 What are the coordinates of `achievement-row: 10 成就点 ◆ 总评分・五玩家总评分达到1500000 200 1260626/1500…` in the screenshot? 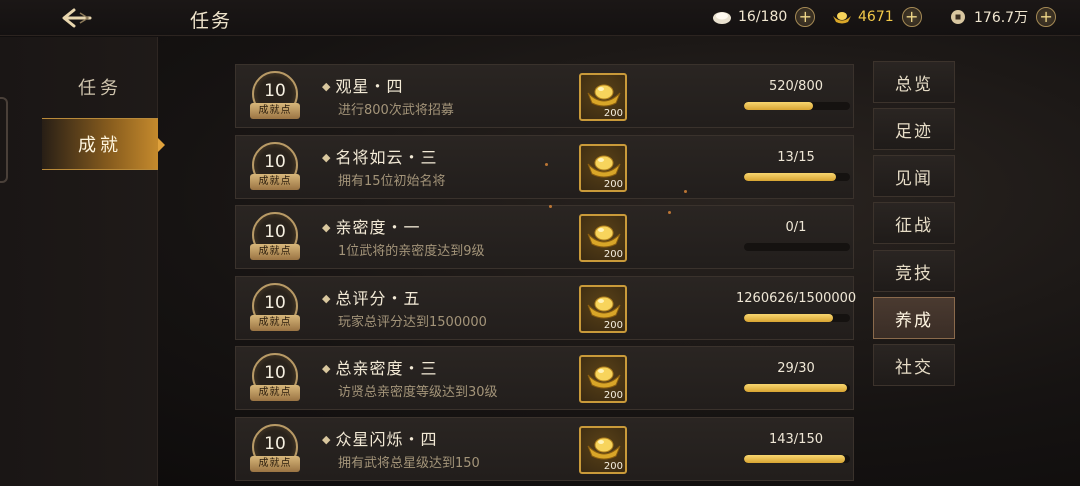 It's located at (546, 307).